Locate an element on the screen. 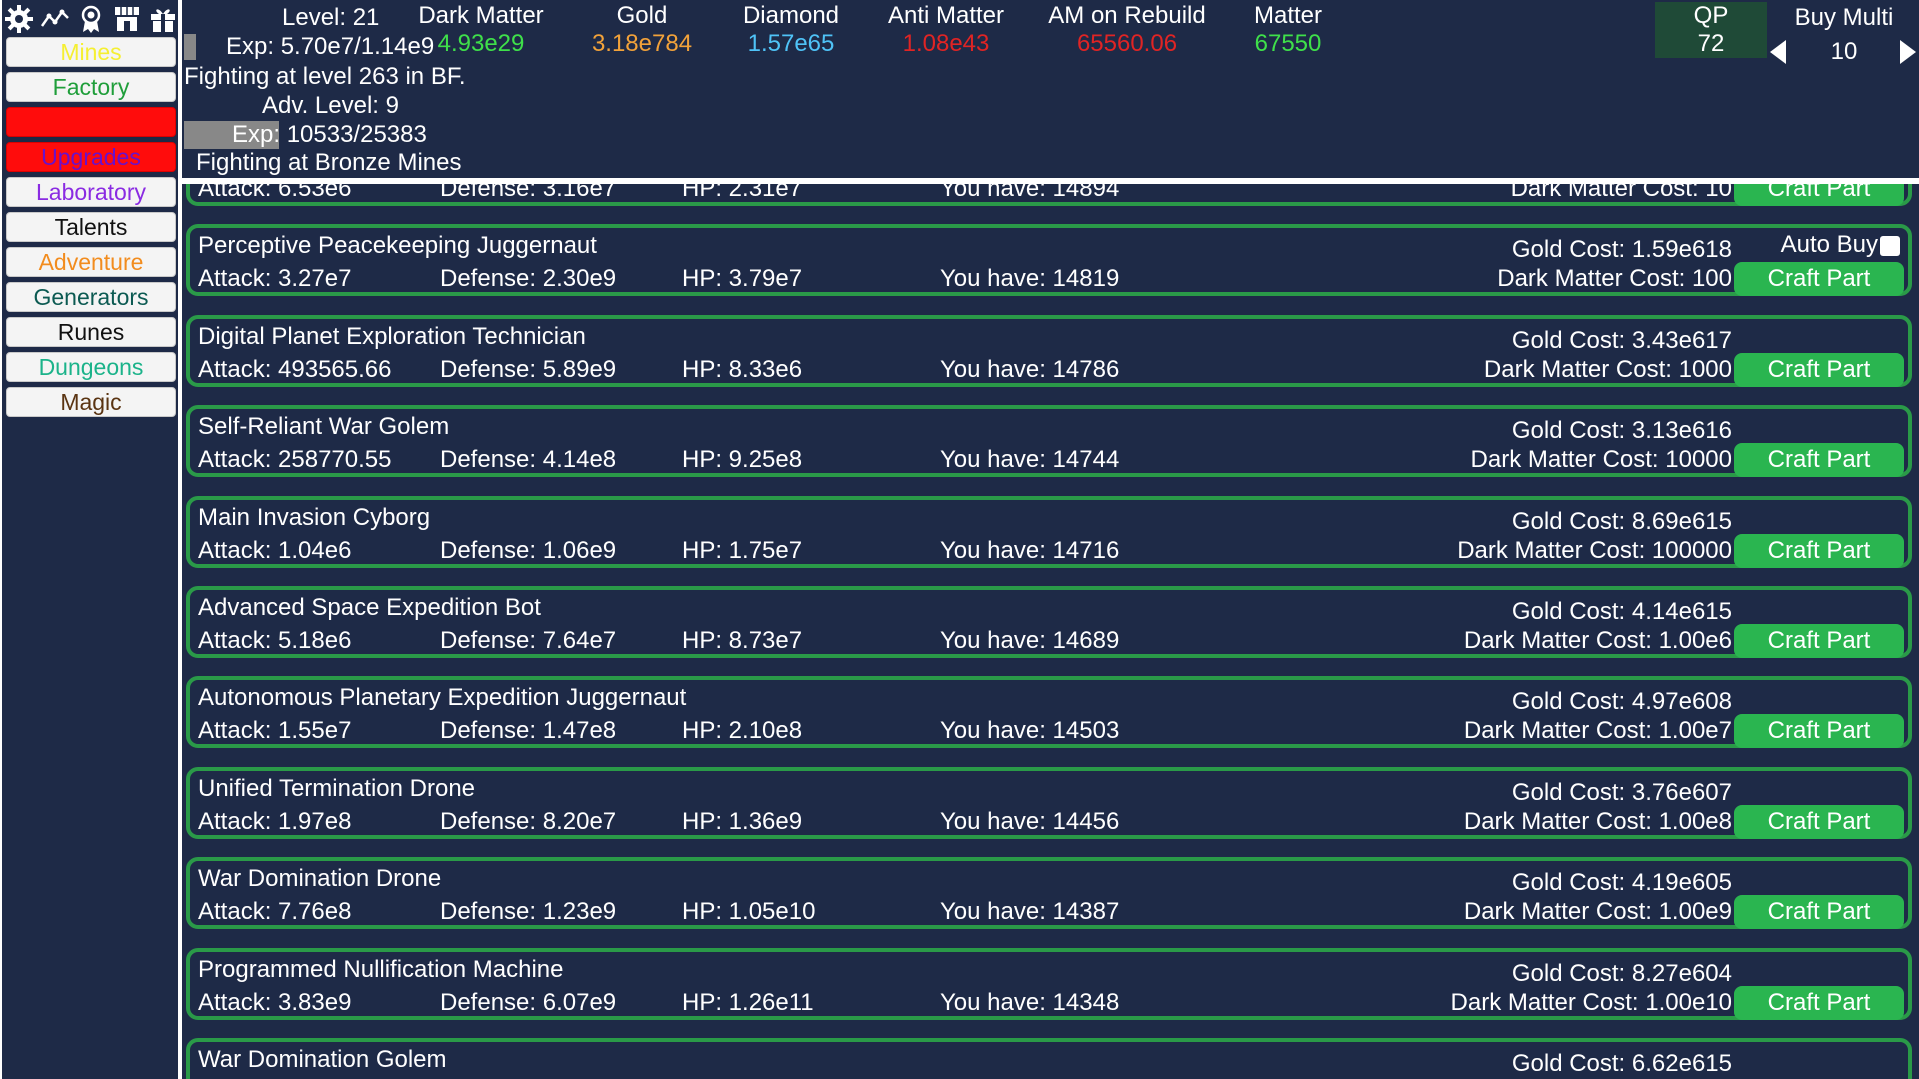 Image resolution: width=1919 pixels, height=1079 pixels. arrow-right-icon is located at coordinates (1908, 52).